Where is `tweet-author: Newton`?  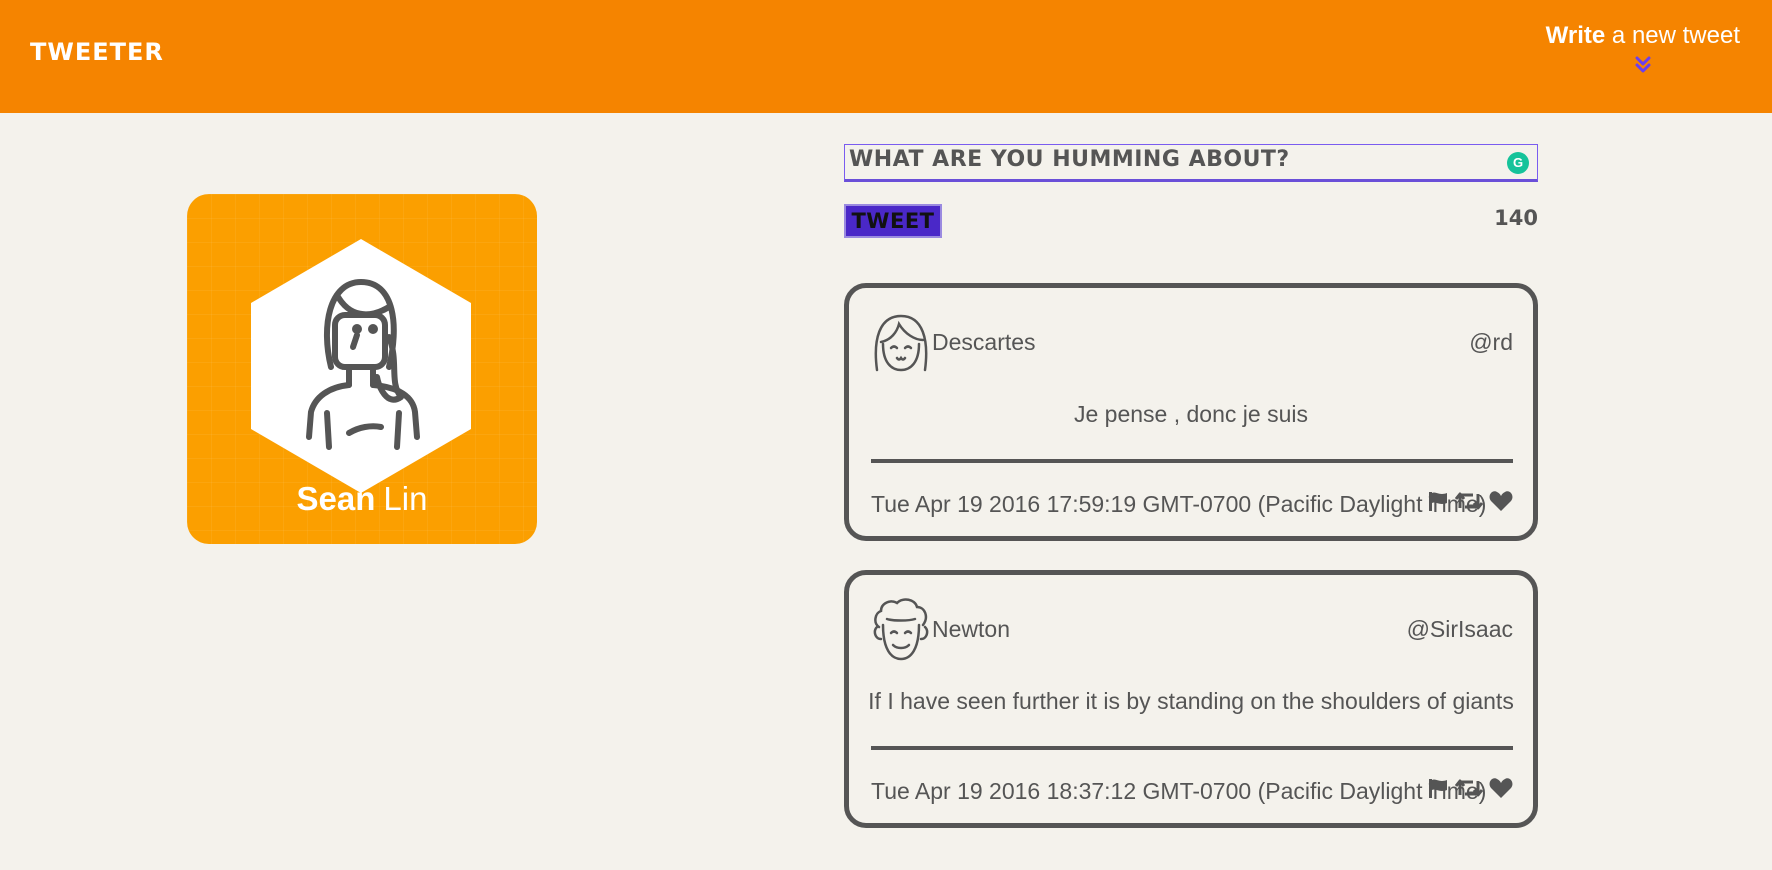
tweet-author: Newton is located at coordinates (971, 629).